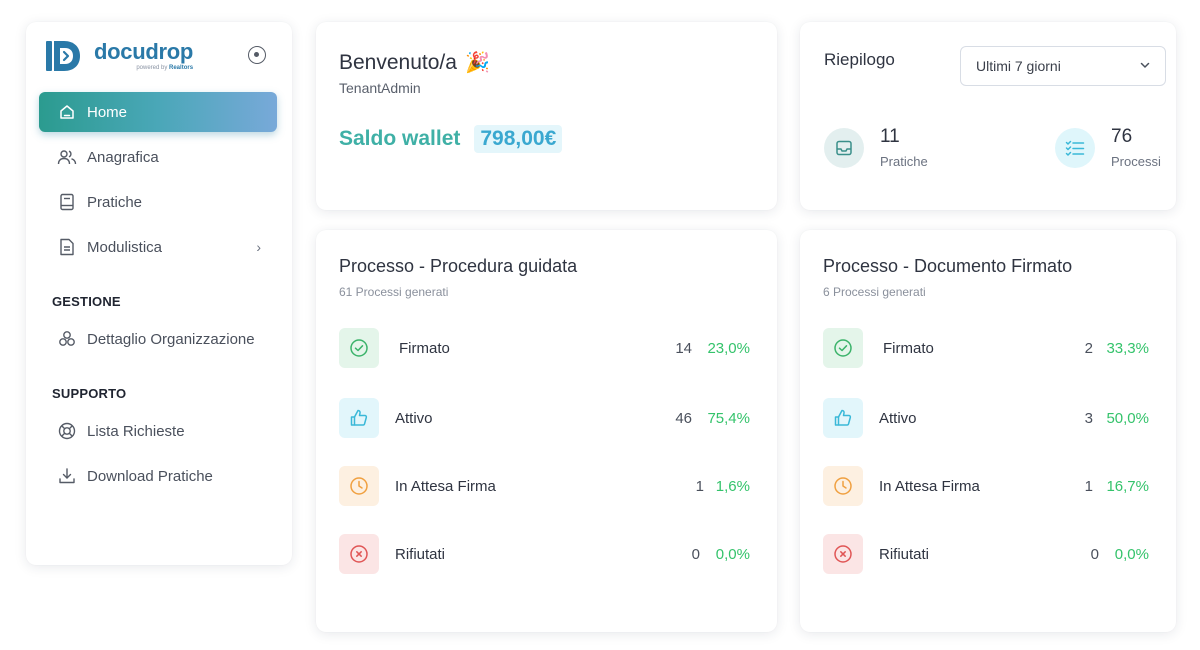 The height and width of the screenshot is (650, 1200). Describe the element at coordinates (874, 292) in the screenshot. I see `process-subtitle: 6 Processi generati` at that location.